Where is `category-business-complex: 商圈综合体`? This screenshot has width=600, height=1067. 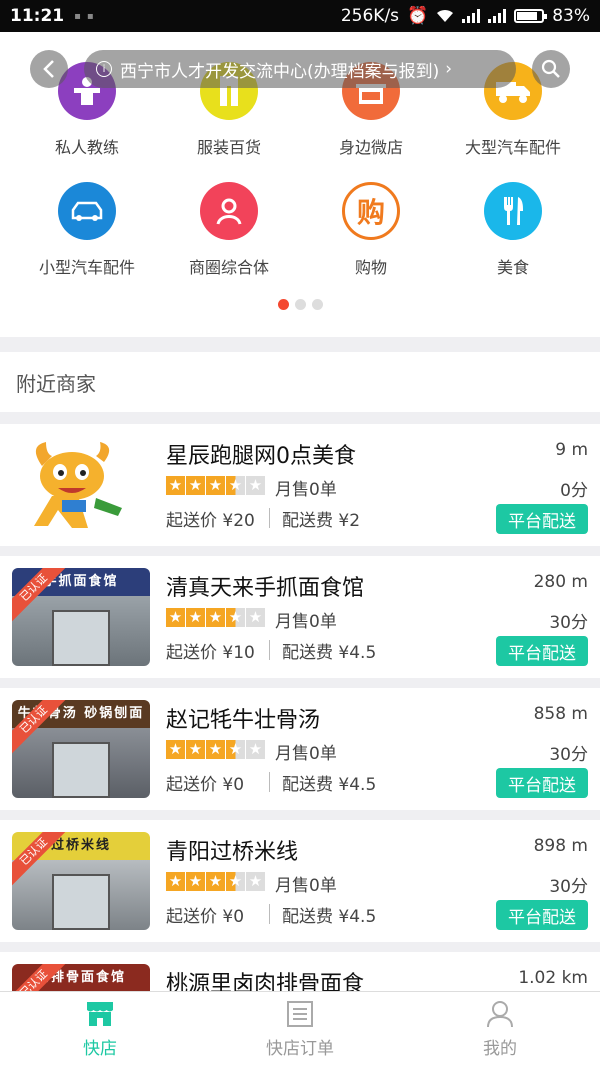
category-business-complex: 商圈综合体 is located at coordinates (229, 230).